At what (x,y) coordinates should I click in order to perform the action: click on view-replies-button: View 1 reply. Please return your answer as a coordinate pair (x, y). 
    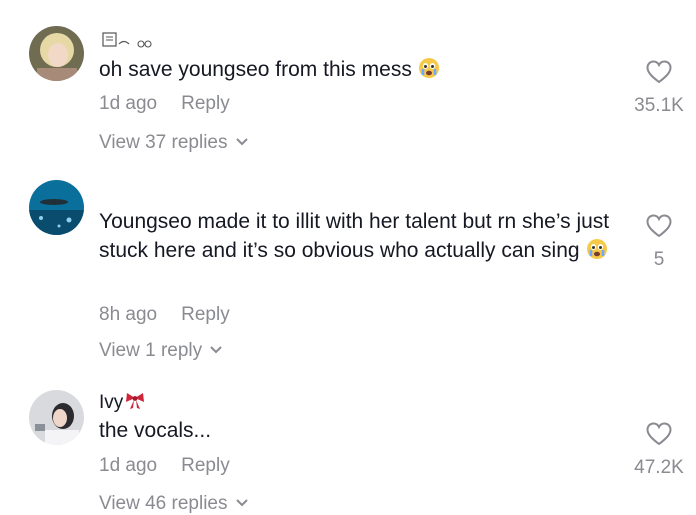
    Looking at the image, I should click on (160, 350).